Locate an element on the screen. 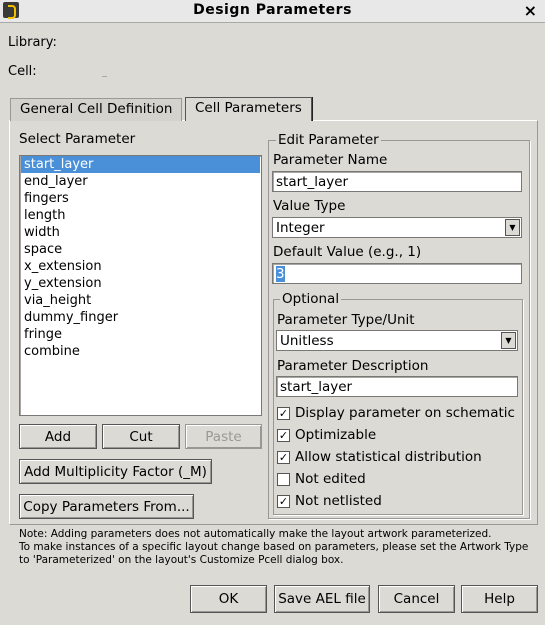  value-type-label: Value Type is located at coordinates (309, 206).